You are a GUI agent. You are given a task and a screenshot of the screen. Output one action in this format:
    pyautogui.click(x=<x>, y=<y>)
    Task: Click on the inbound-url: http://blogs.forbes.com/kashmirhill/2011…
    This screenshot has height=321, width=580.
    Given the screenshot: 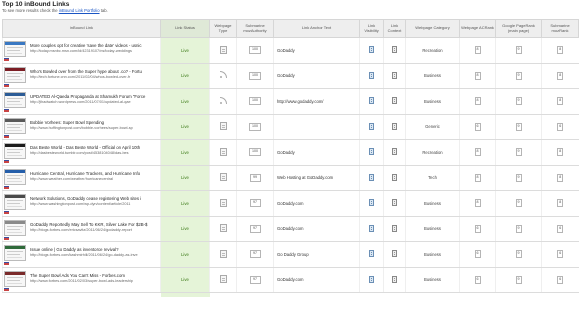 What is the action you would take?
    pyautogui.click(x=93, y=255)
    